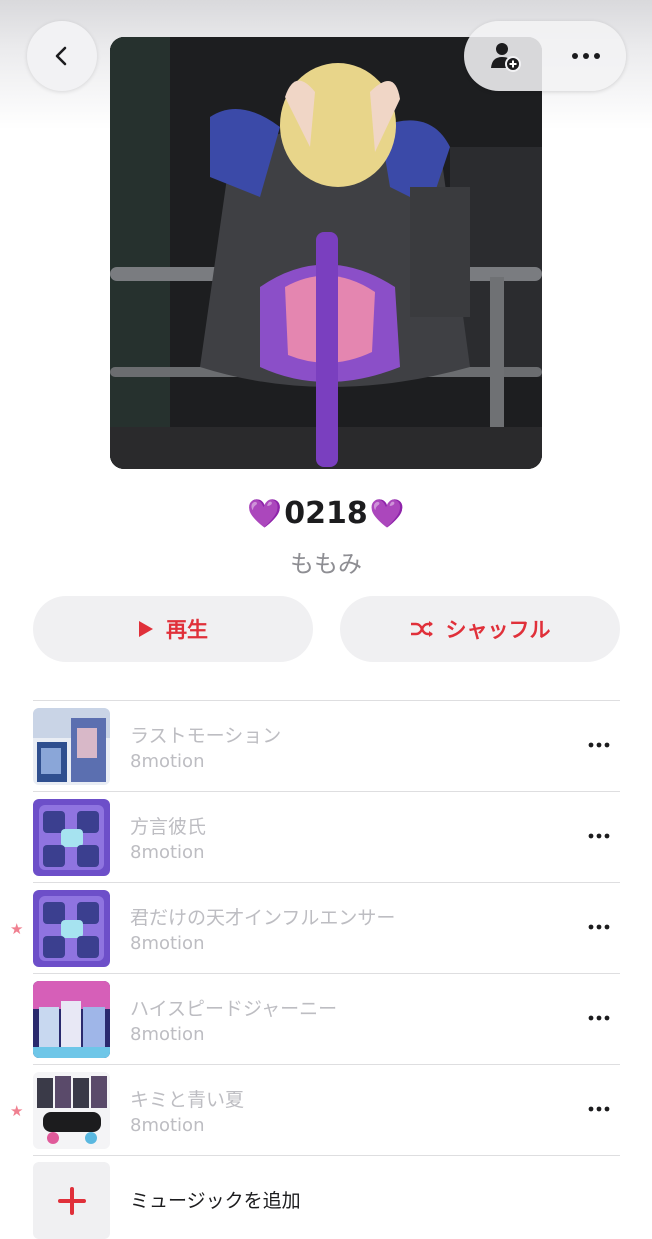  I want to click on shuffle-button-label: シャッフル, so click(498, 630).